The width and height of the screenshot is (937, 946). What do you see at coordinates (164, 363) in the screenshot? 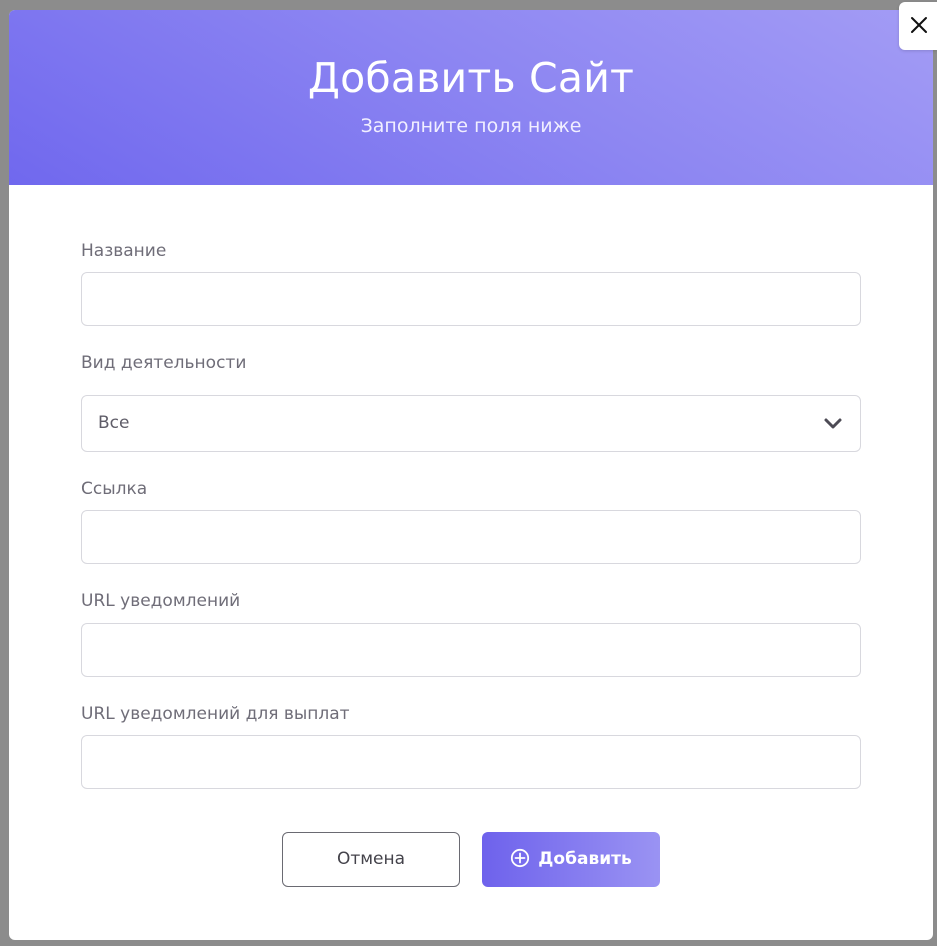
I see `activity-label: Вид деятельности` at bounding box center [164, 363].